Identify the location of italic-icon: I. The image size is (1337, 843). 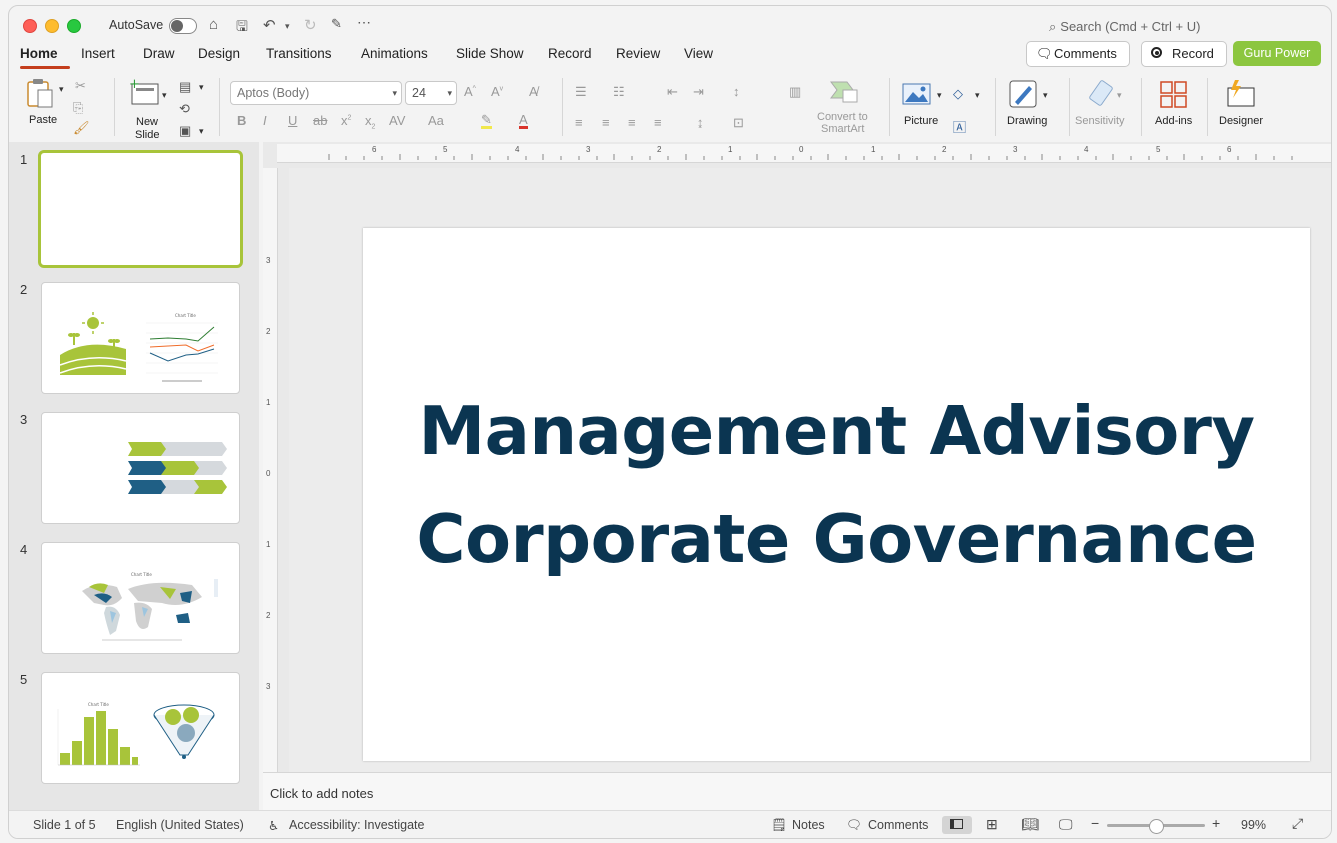
(265, 120).